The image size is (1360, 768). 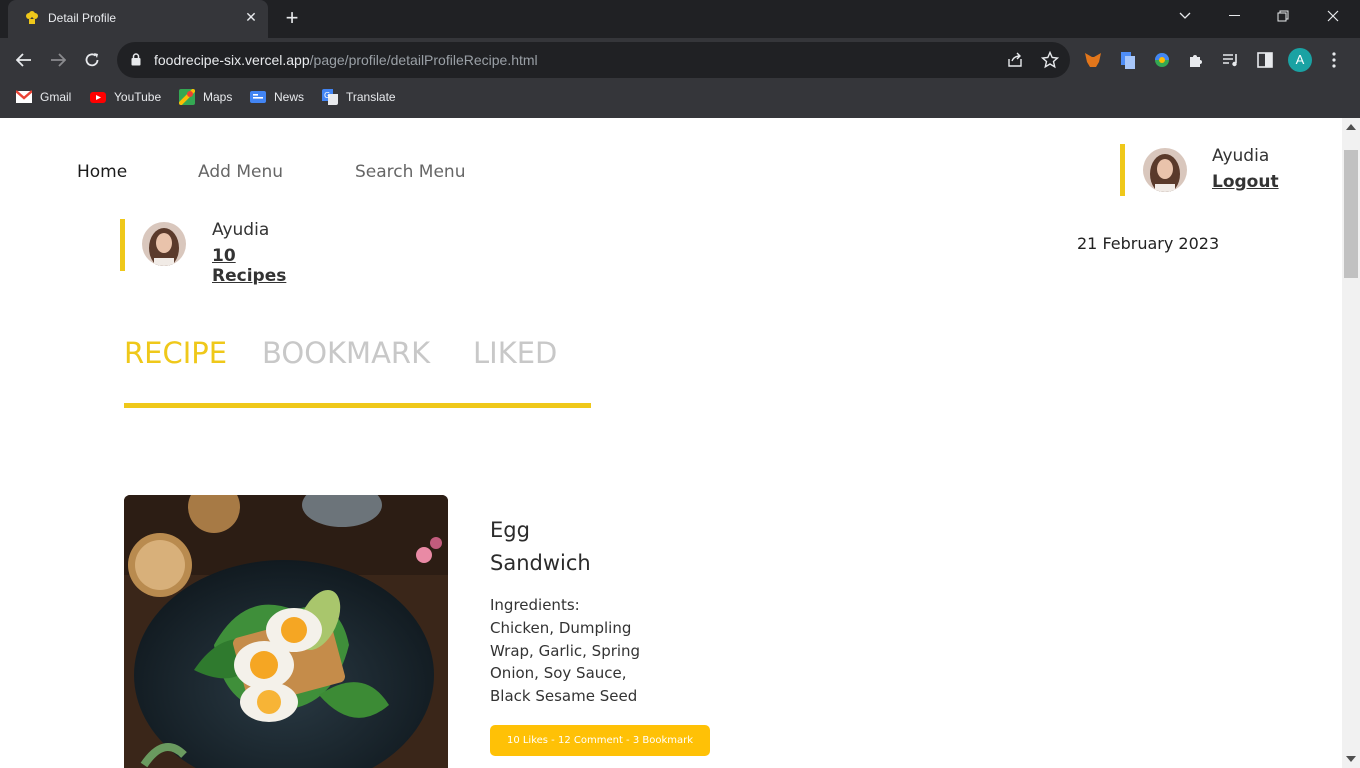 I want to click on tab-recipe: RECIPE, so click(x=175, y=353).